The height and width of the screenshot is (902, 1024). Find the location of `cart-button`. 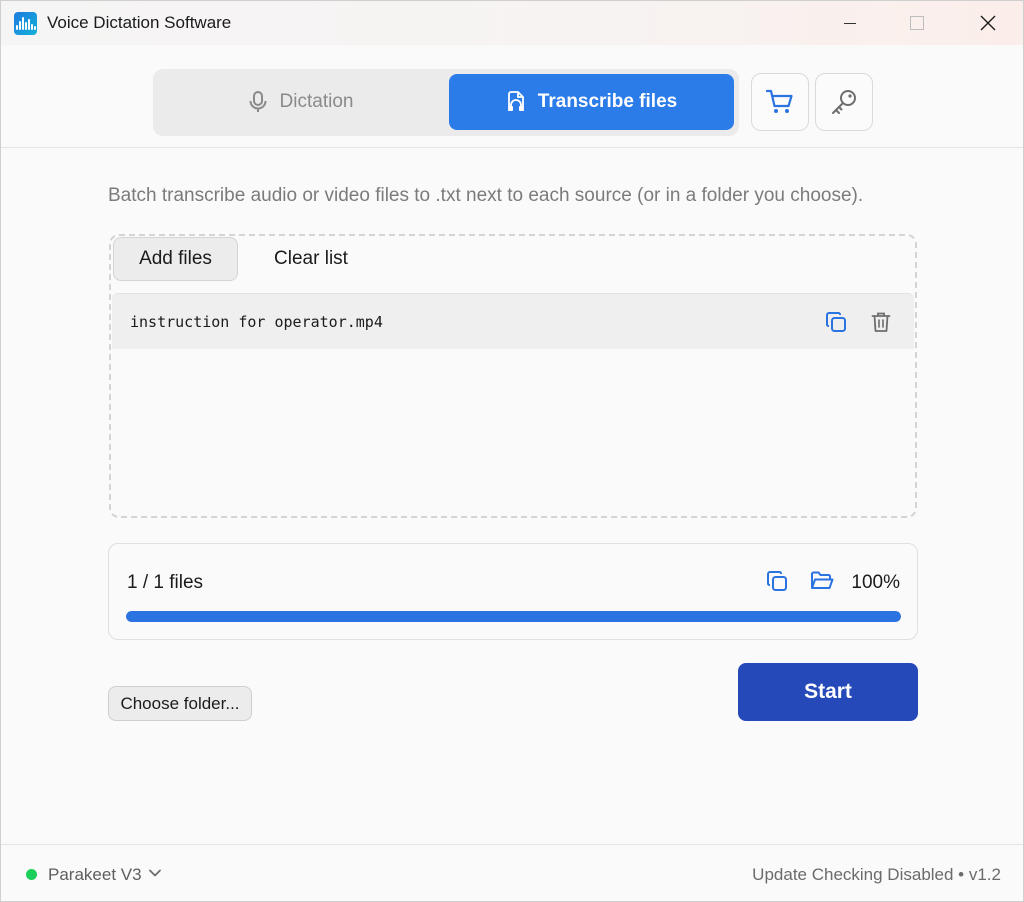

cart-button is located at coordinates (780, 102).